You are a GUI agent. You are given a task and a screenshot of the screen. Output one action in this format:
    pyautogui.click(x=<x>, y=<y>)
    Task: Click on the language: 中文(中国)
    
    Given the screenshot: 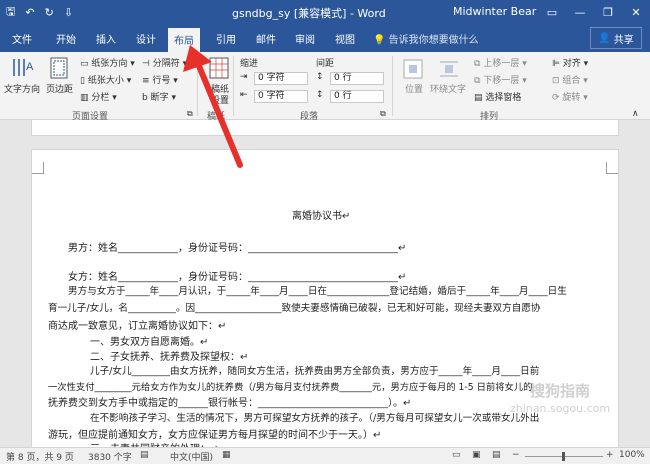 What is the action you would take?
    pyautogui.click(x=191, y=456)
    